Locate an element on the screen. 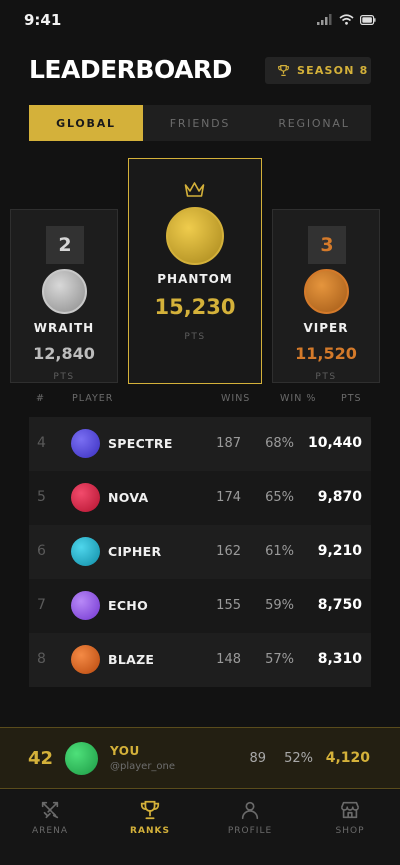 The height and width of the screenshot is (865, 400). row-points: 8,310 is located at coordinates (339, 659).